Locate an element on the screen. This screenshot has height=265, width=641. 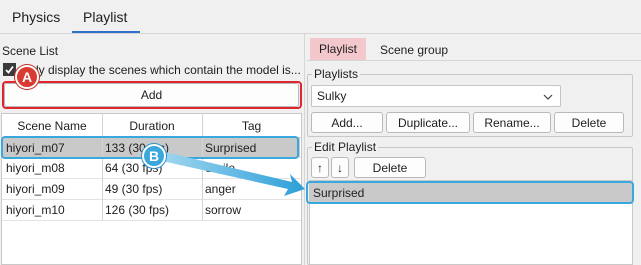
annotation-badge-b: B is located at coordinates (154, 156).